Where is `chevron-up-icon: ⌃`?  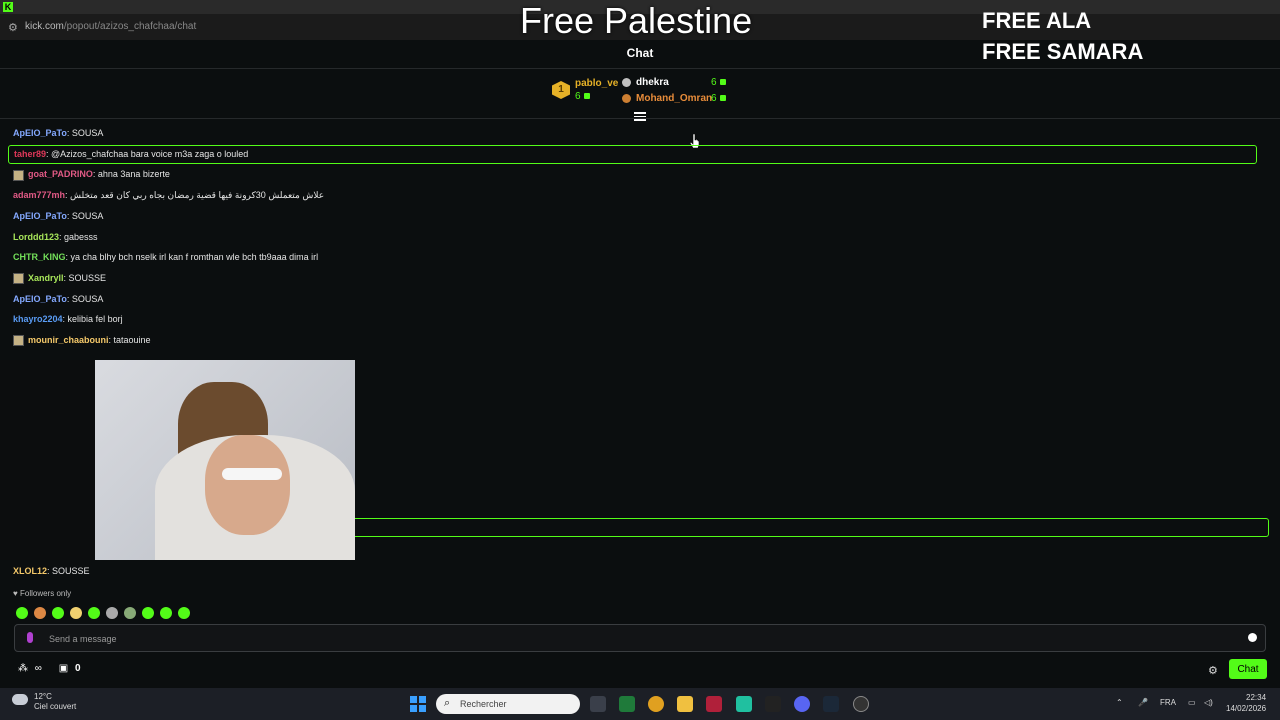
chevron-up-icon: ⌃ is located at coordinates (1119, 702).